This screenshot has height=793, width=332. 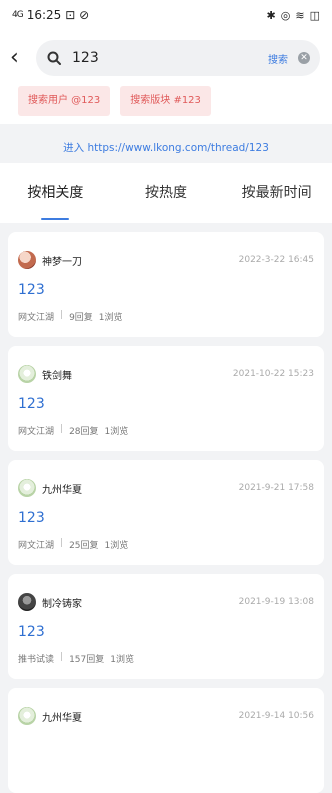 I want to click on tab-popularity: 按热度, so click(x=166, y=193).